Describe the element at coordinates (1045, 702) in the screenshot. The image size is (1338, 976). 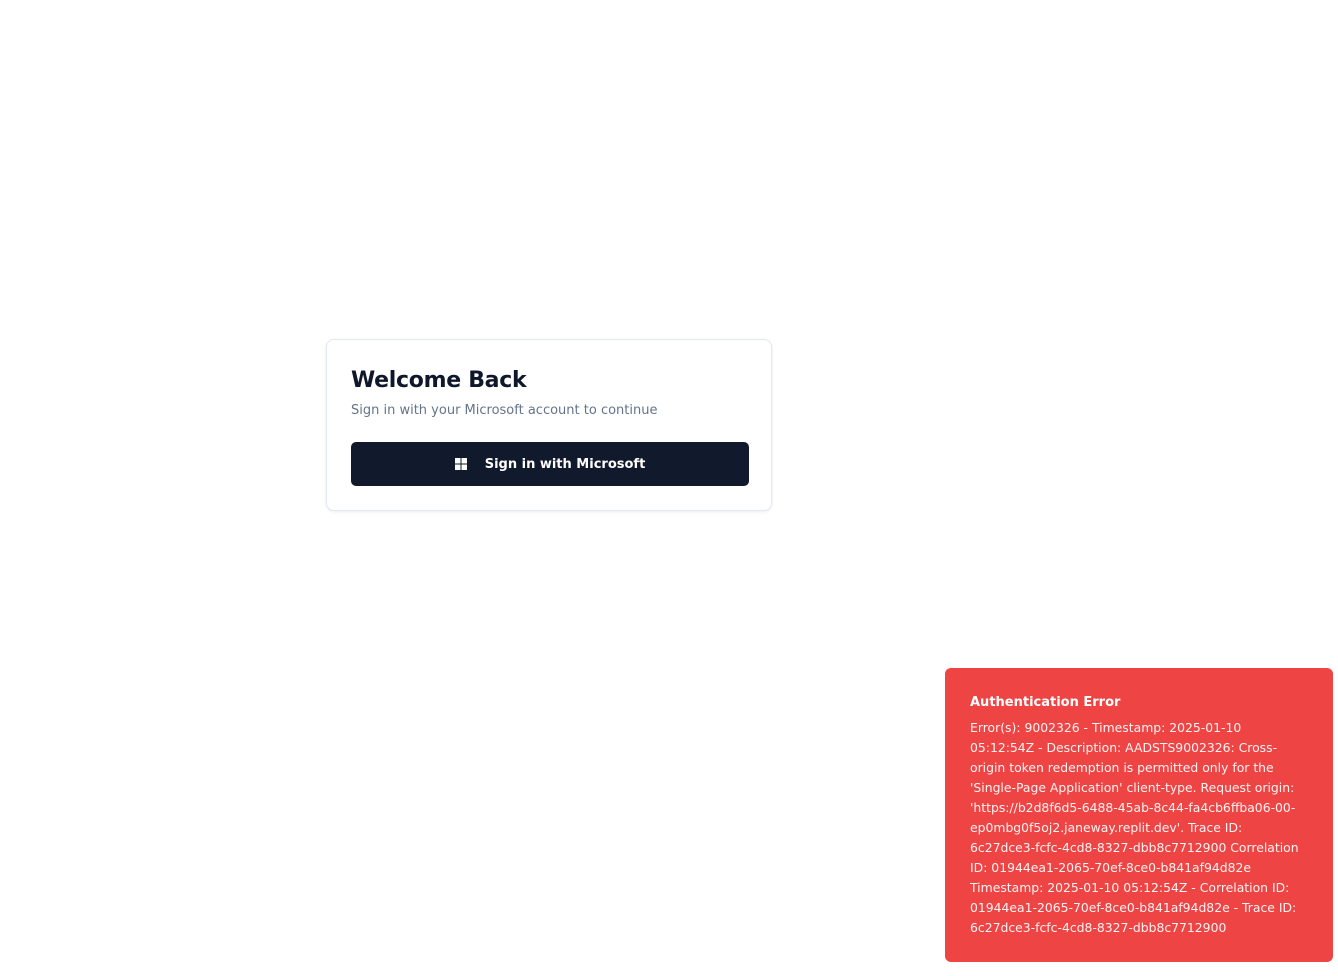
I see `toast-title: Authentication Error` at that location.